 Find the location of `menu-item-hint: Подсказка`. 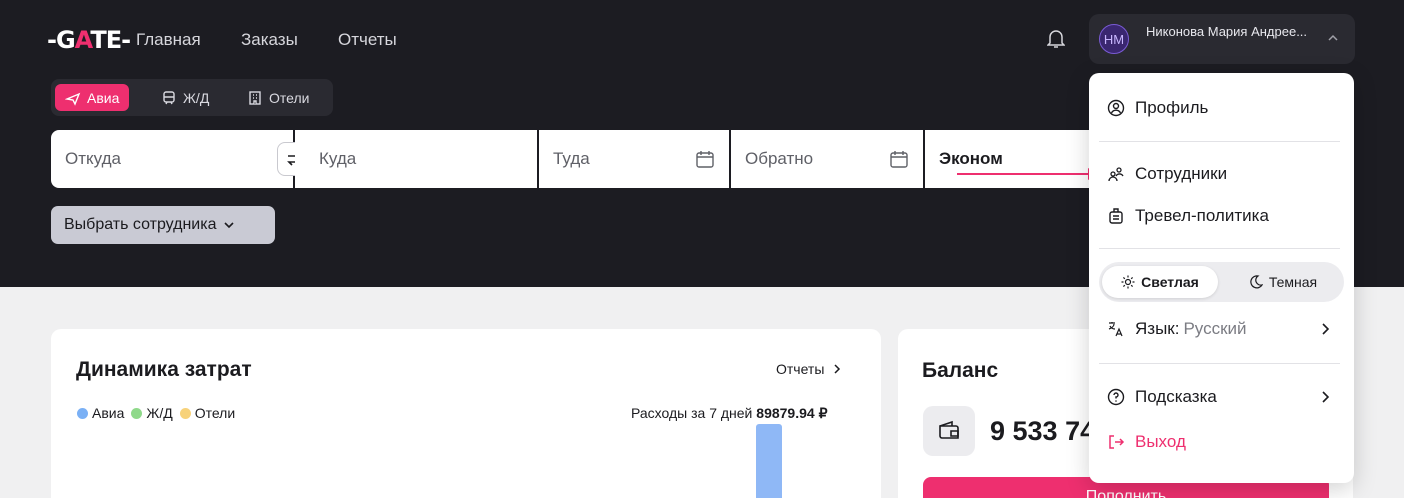

menu-item-hint: Подсказка is located at coordinates (1221, 397).